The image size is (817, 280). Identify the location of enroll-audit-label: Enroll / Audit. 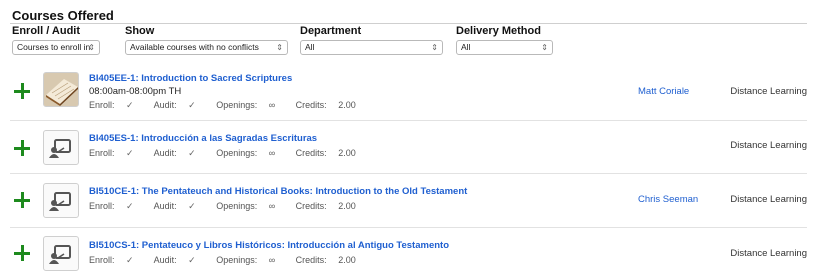
(46, 31).